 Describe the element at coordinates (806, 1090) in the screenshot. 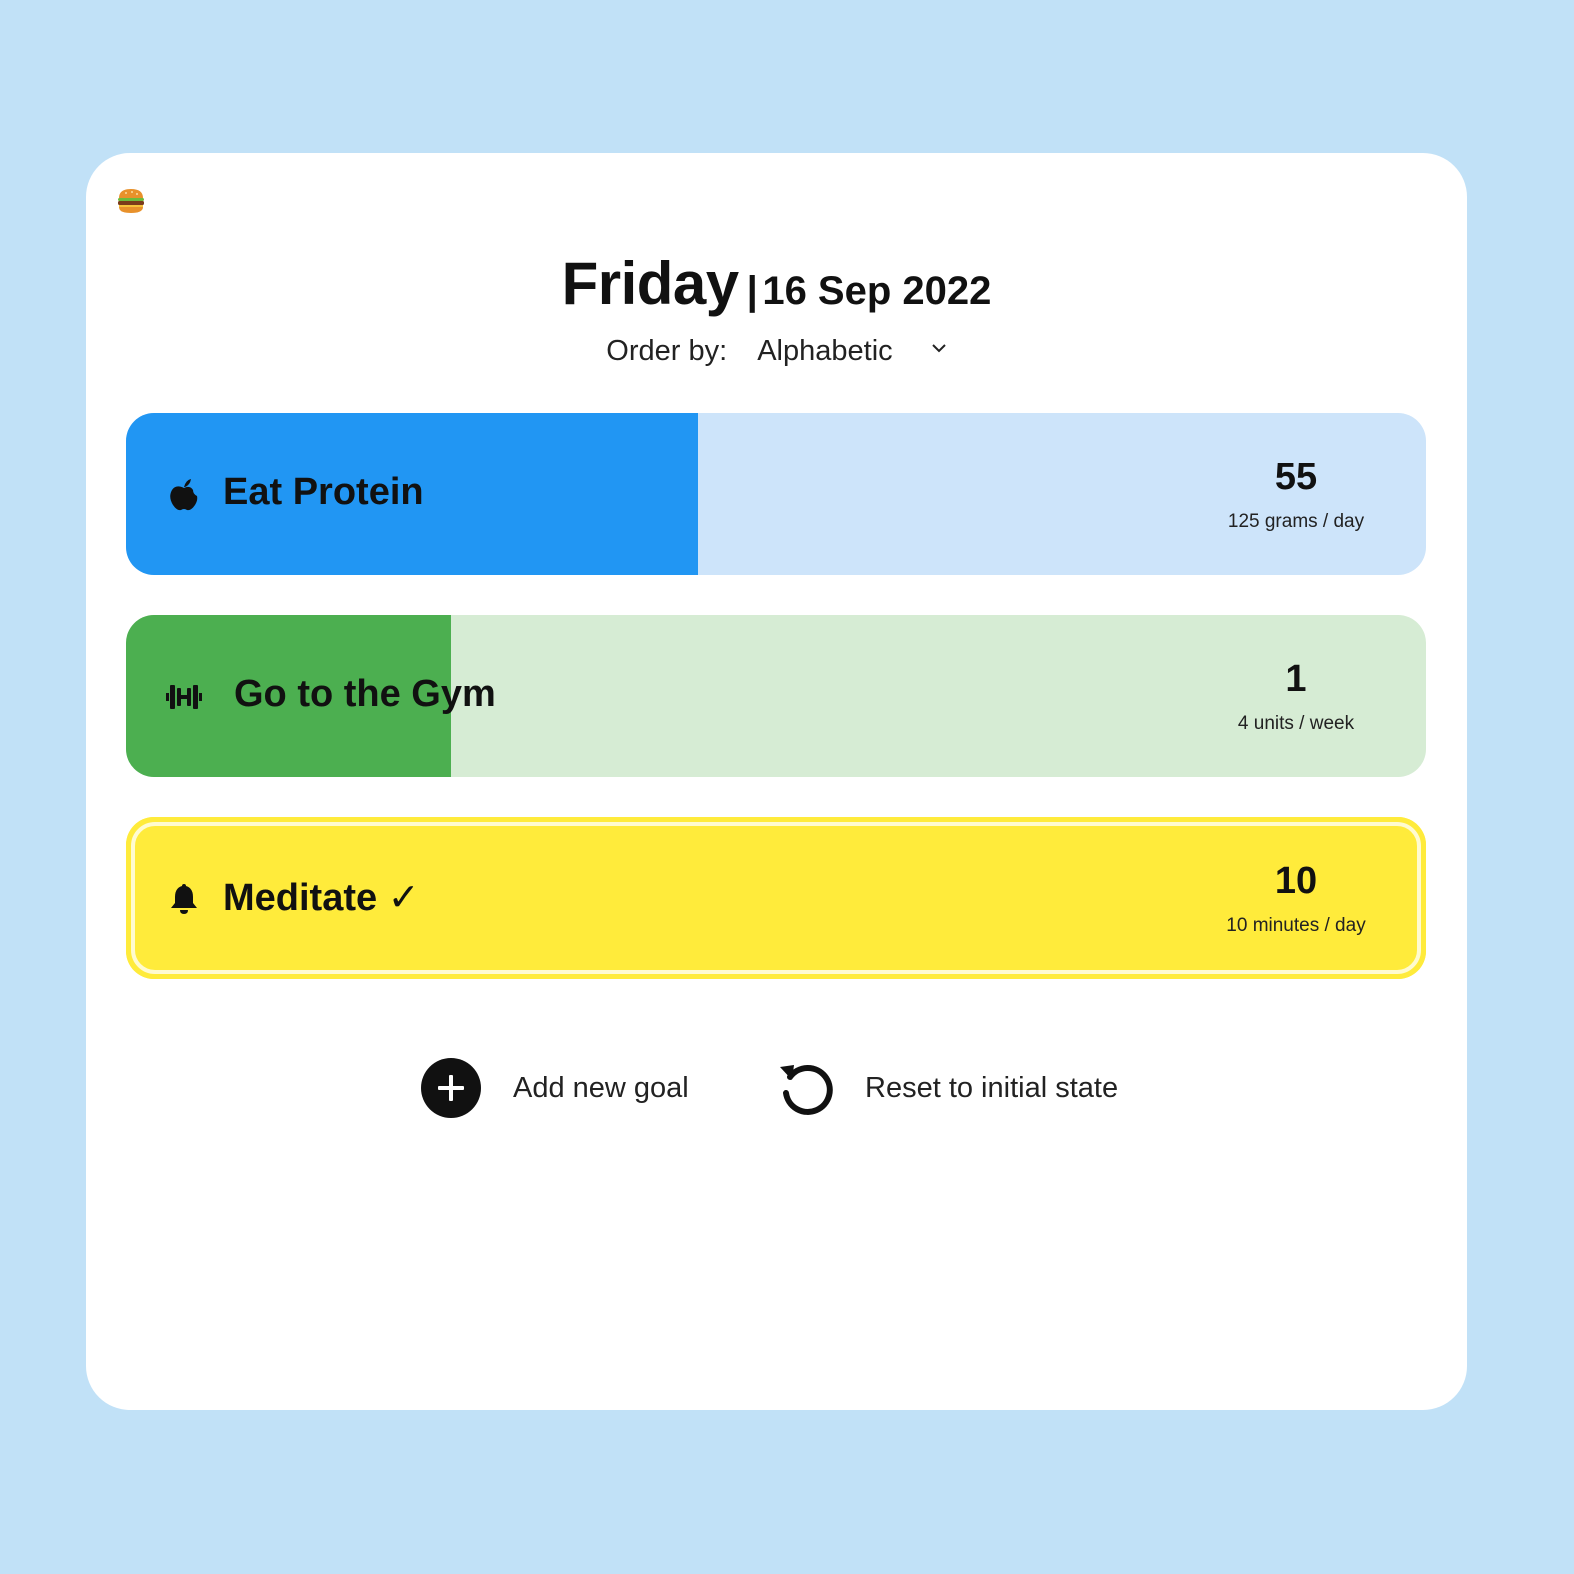

I see `undo-icon` at that location.